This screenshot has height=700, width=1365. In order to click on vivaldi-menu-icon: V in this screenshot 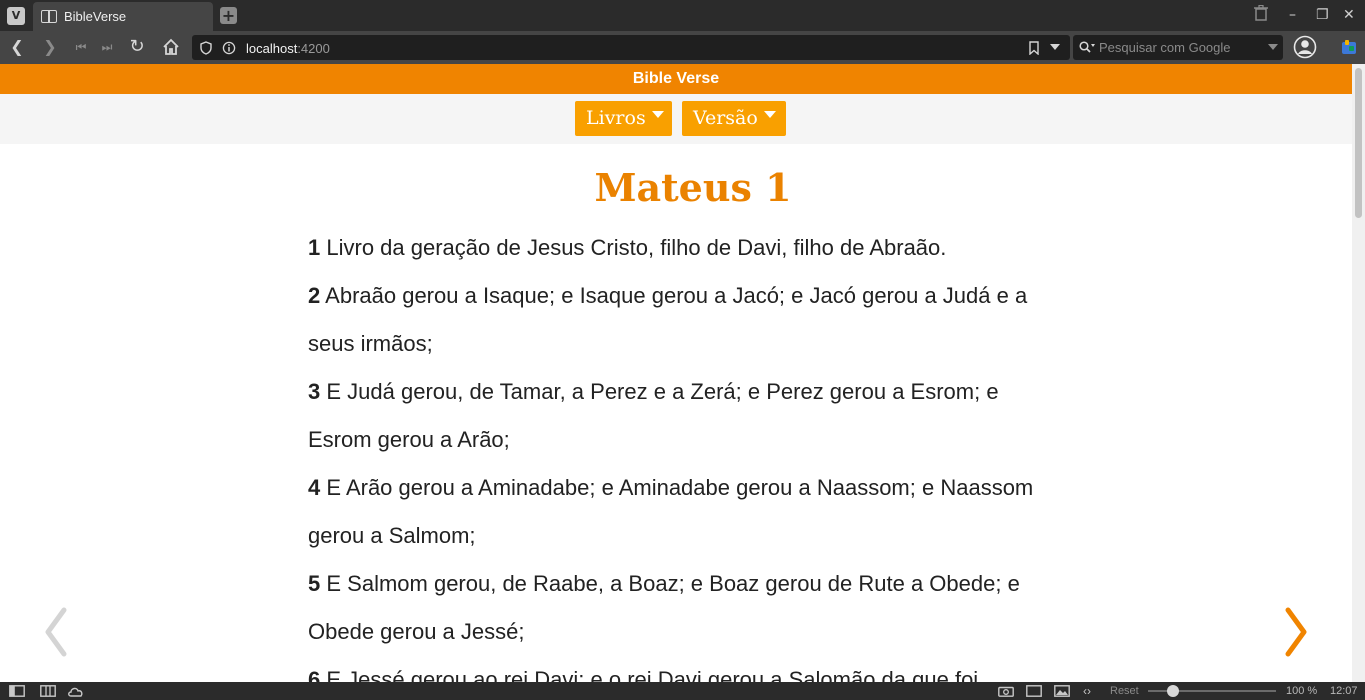, I will do `click(16, 15)`.